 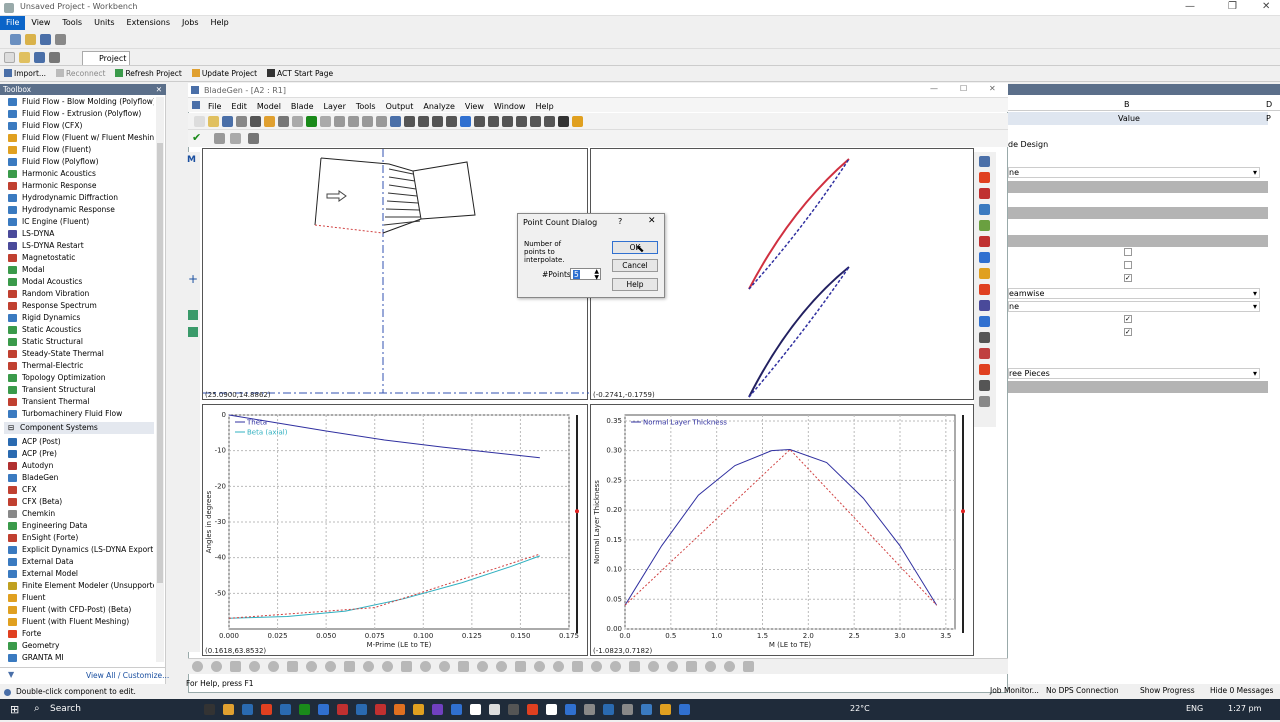 I want to click on toolbox-item: Harmonic Acoustics, so click(x=79, y=174).